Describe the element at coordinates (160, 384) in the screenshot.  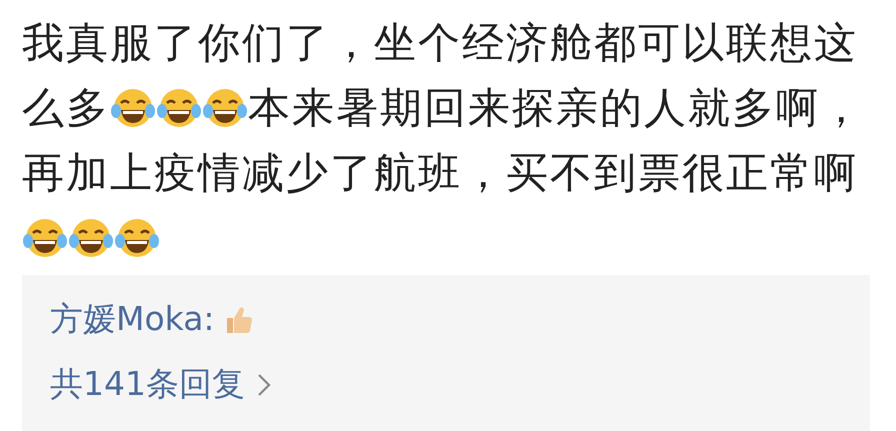
I see `replies-count-link: 共141条回复` at that location.